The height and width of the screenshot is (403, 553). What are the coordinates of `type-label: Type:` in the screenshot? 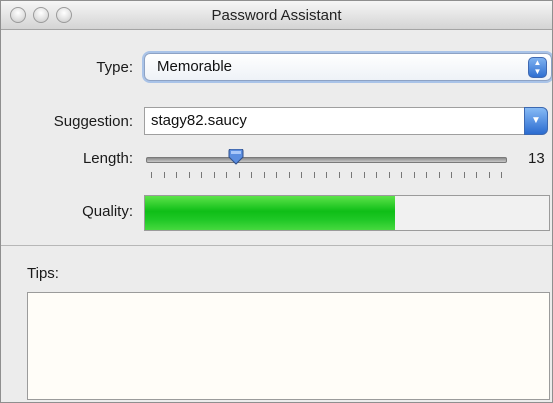 It's located at (114, 67).